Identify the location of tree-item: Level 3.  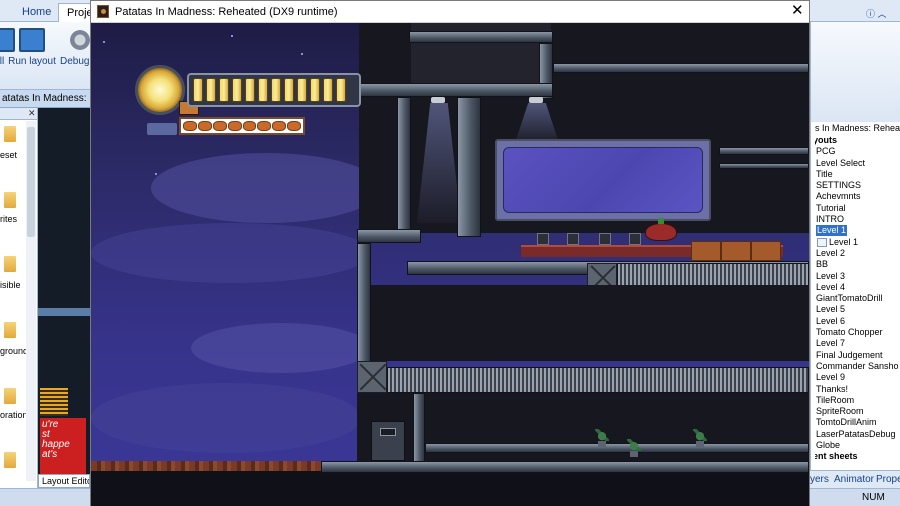
(857, 276).